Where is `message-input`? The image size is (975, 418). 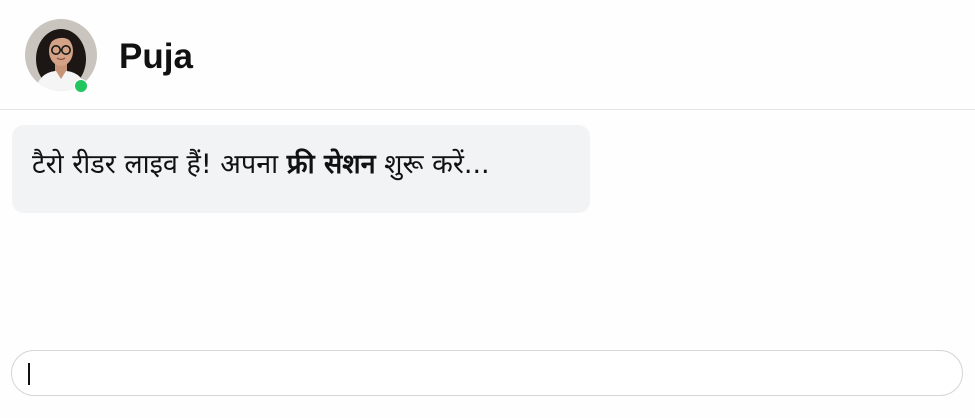
message-input is located at coordinates (488, 374).